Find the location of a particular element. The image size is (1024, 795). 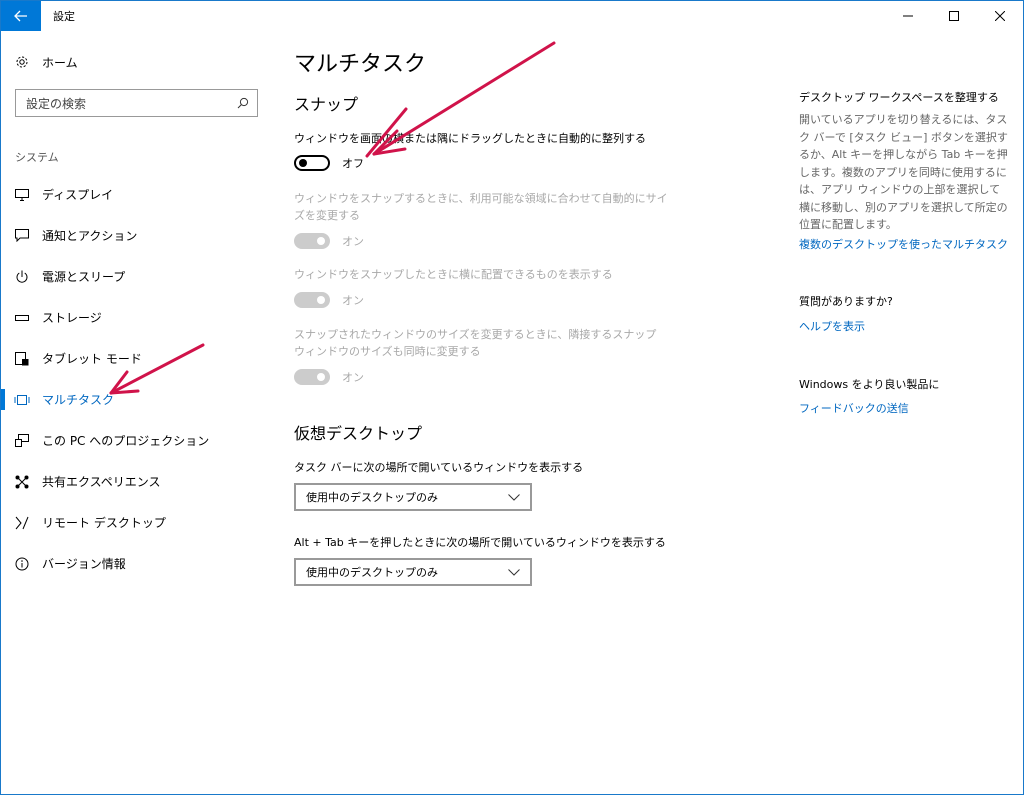

power-icon is located at coordinates (22, 277).